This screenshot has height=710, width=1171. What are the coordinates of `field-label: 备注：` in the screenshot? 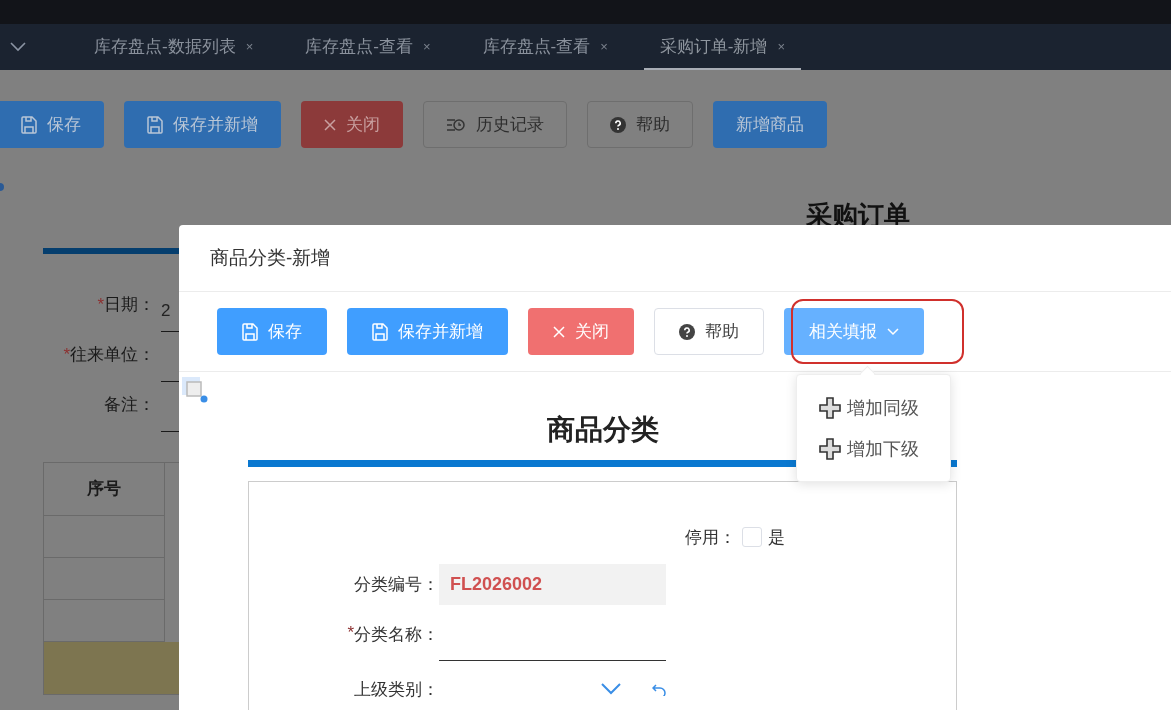 It's located at (129, 405).